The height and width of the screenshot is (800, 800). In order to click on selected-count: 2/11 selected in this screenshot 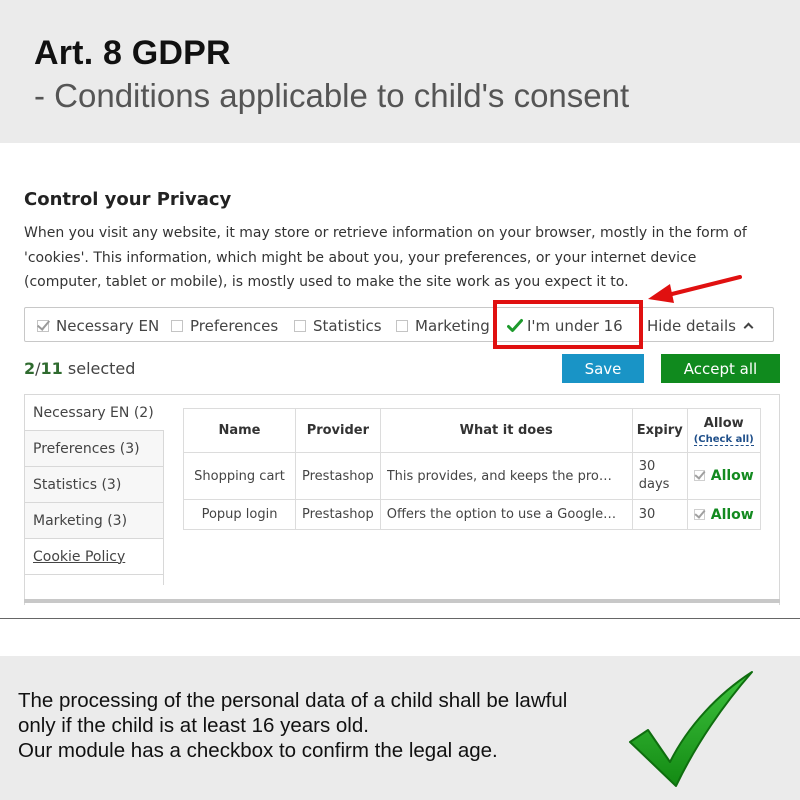, I will do `click(79, 368)`.